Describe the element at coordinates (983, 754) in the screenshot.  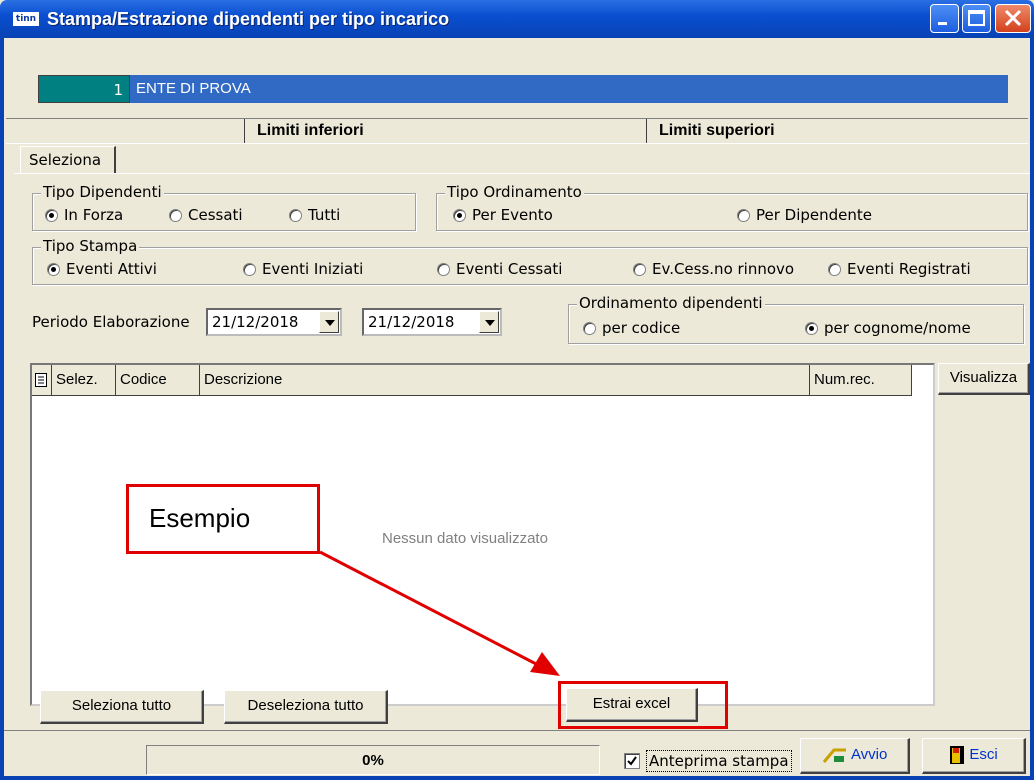
I see `esci-label: Esci` at that location.